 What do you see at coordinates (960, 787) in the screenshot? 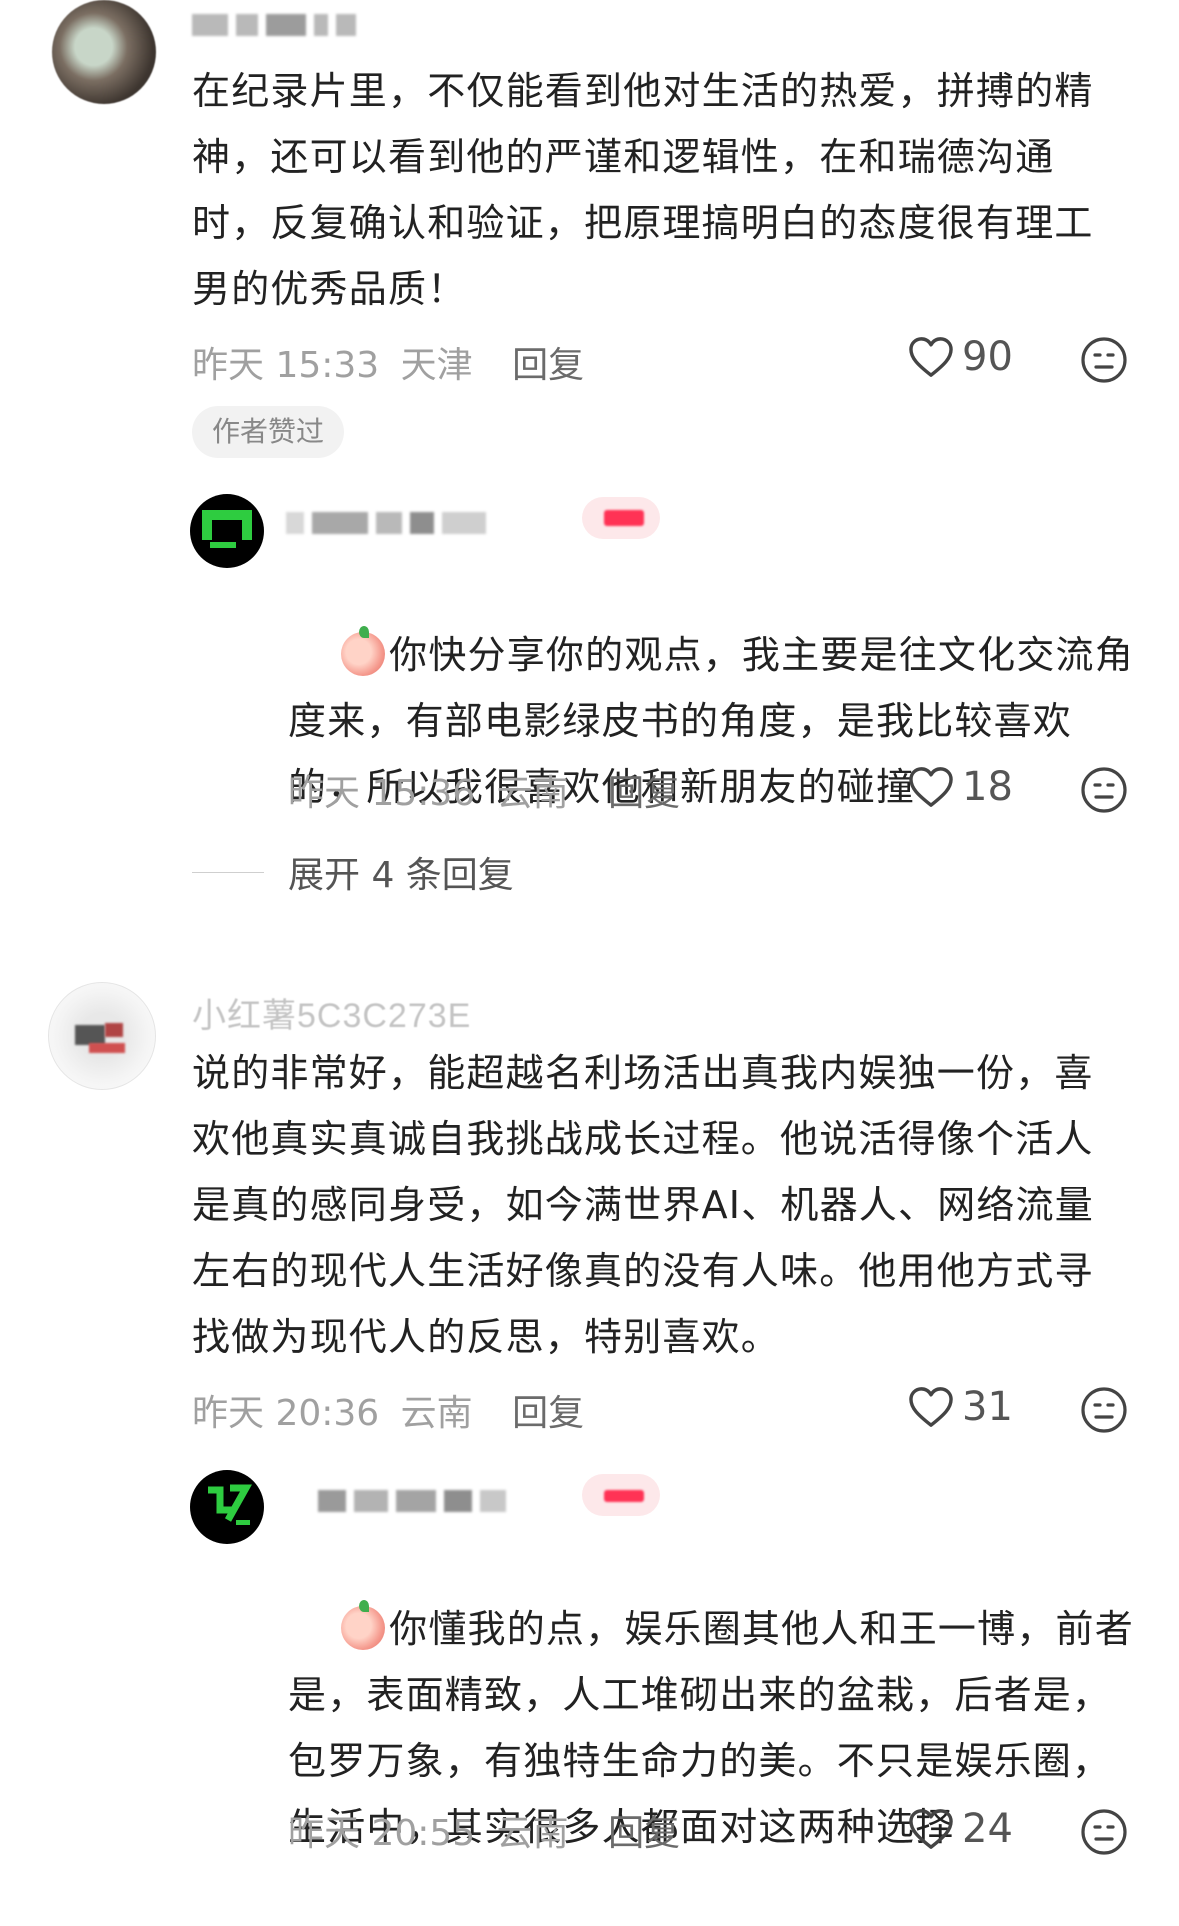
I see `like-button: 18` at bounding box center [960, 787].